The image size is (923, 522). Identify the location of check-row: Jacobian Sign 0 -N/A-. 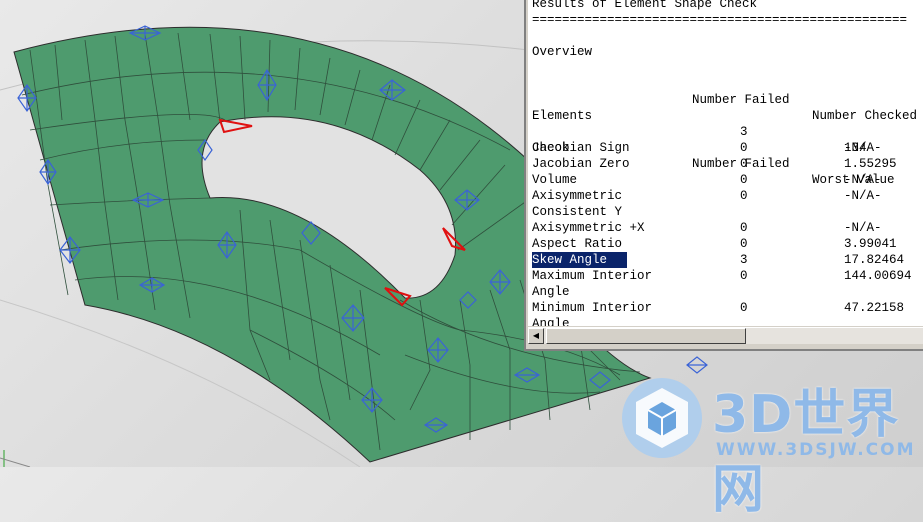
(727, 148).